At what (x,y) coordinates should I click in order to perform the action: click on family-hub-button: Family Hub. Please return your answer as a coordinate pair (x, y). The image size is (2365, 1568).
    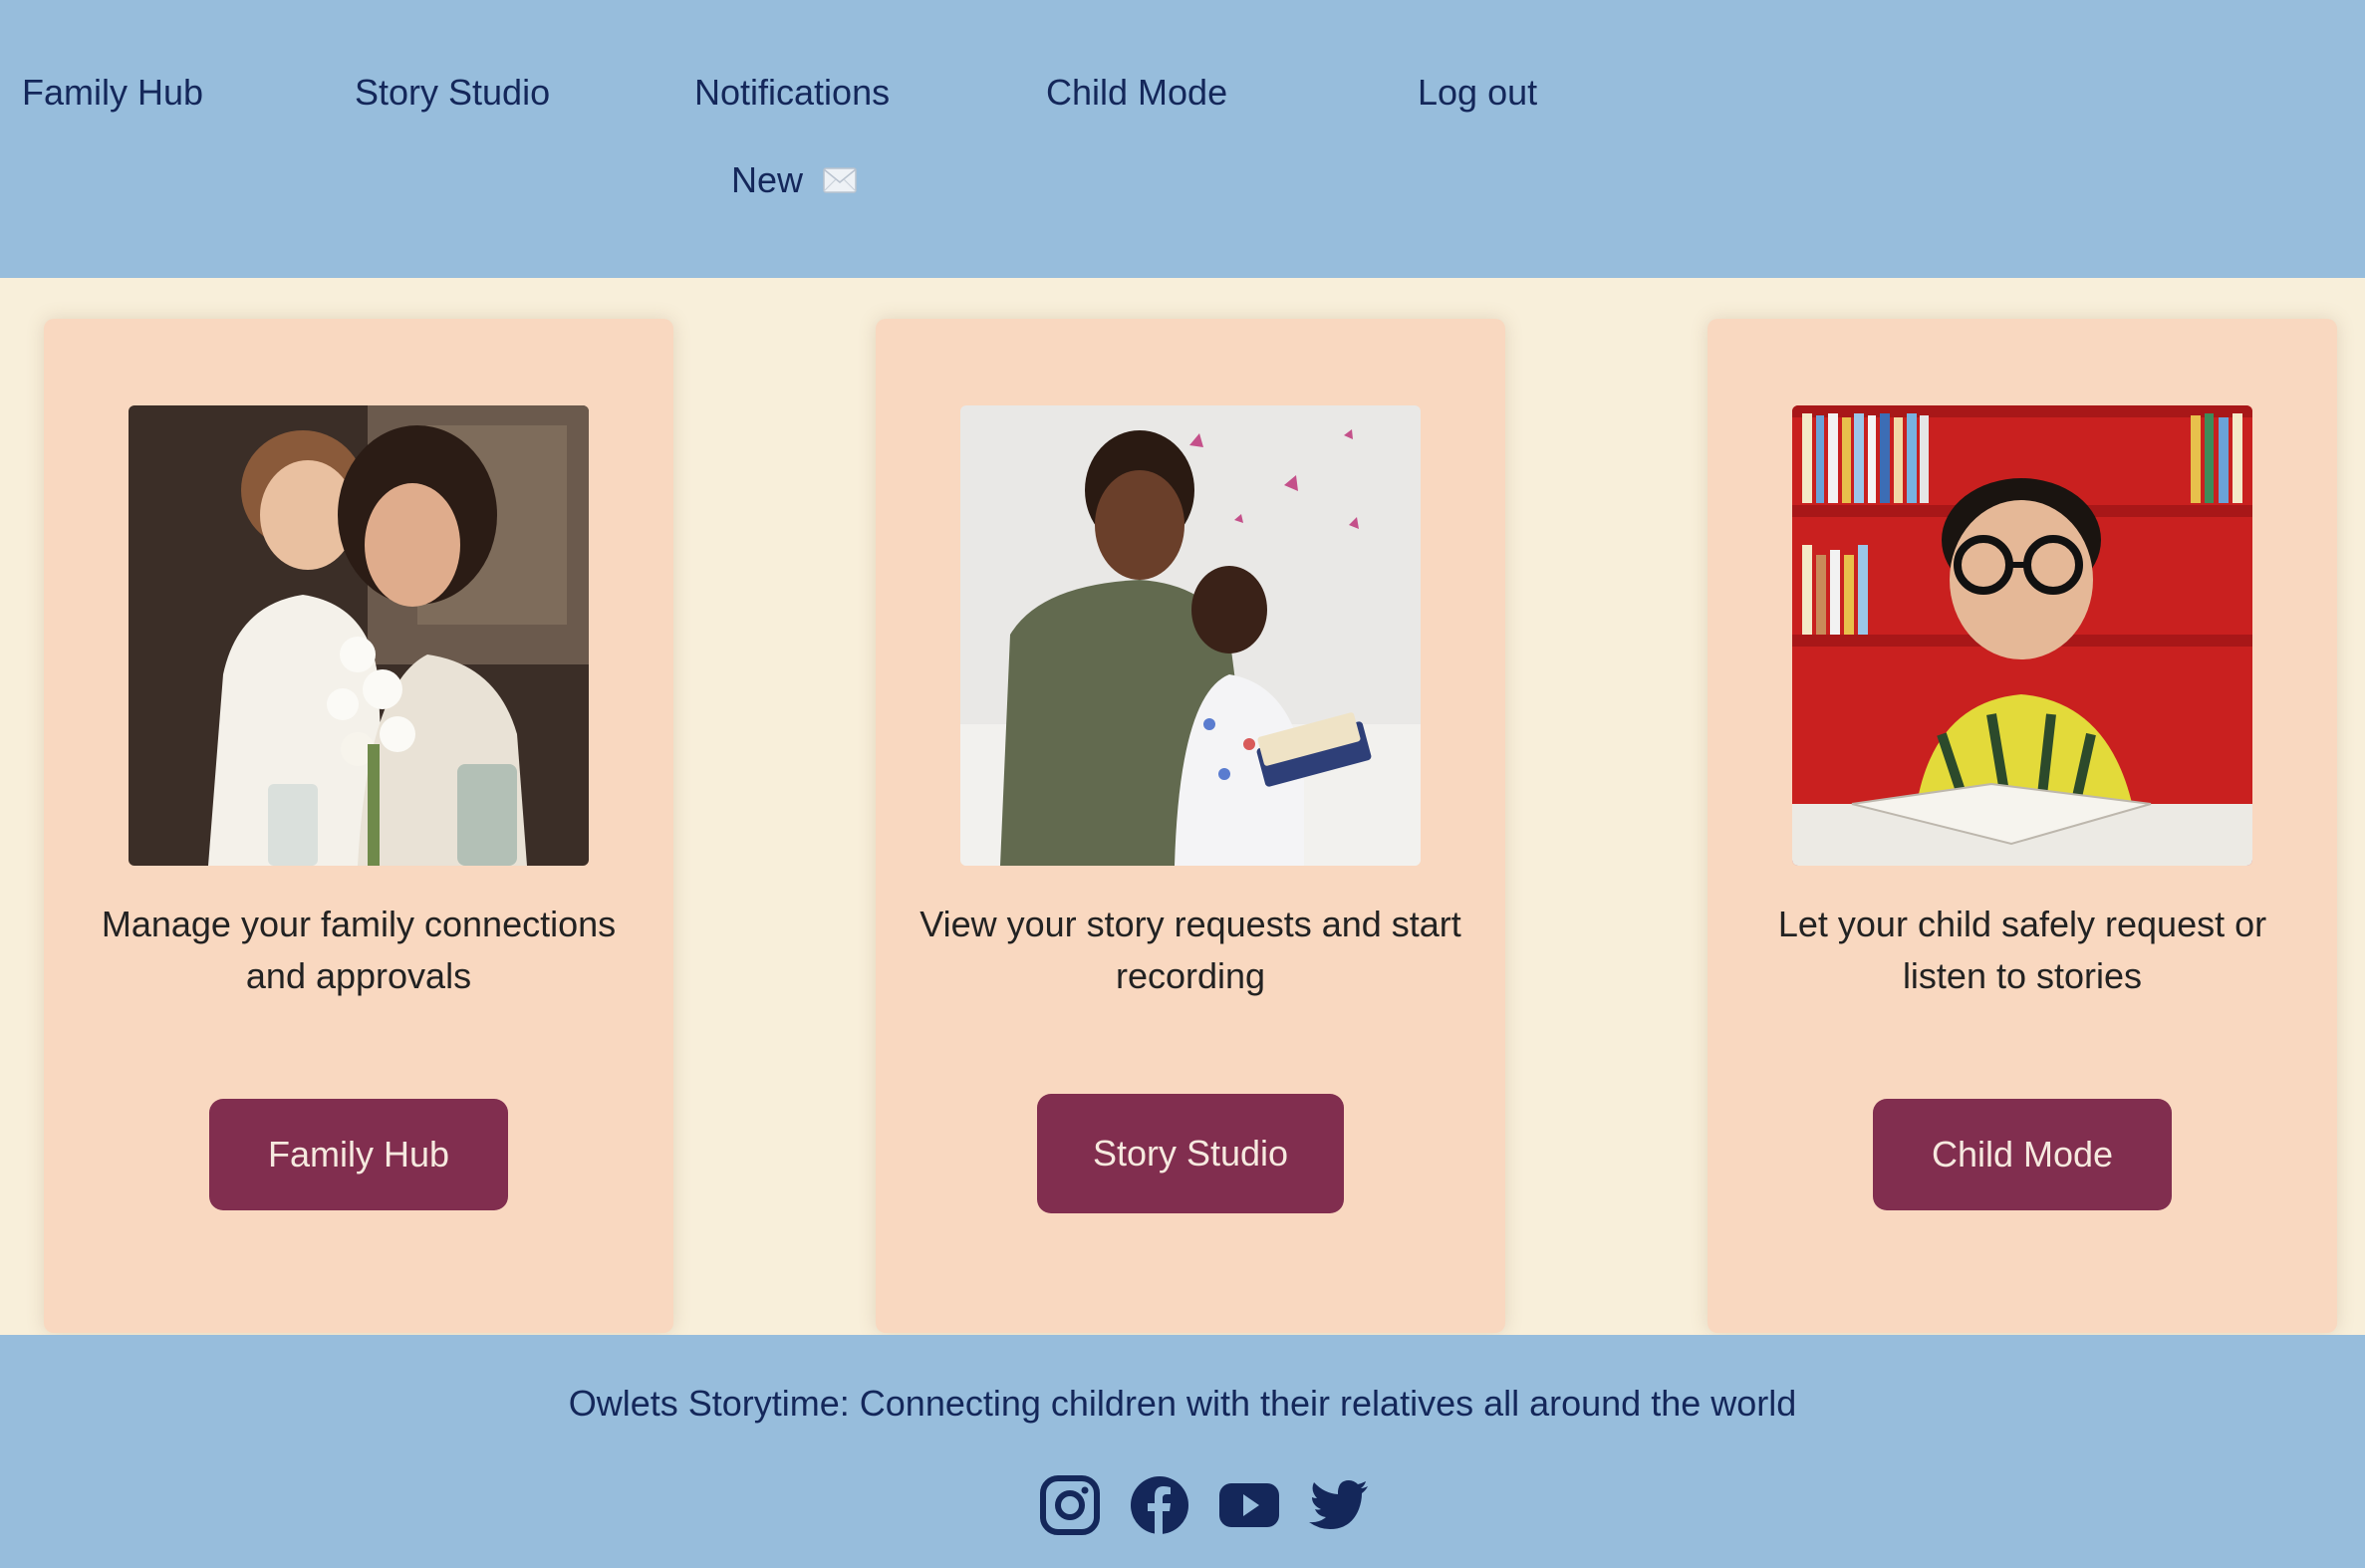
    Looking at the image, I should click on (358, 1155).